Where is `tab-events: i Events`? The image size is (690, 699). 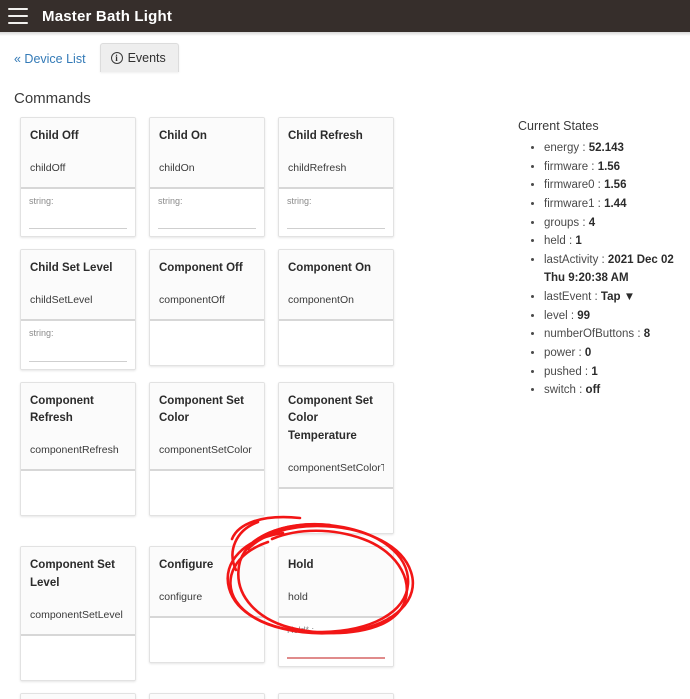
tab-events: i Events is located at coordinates (139, 57).